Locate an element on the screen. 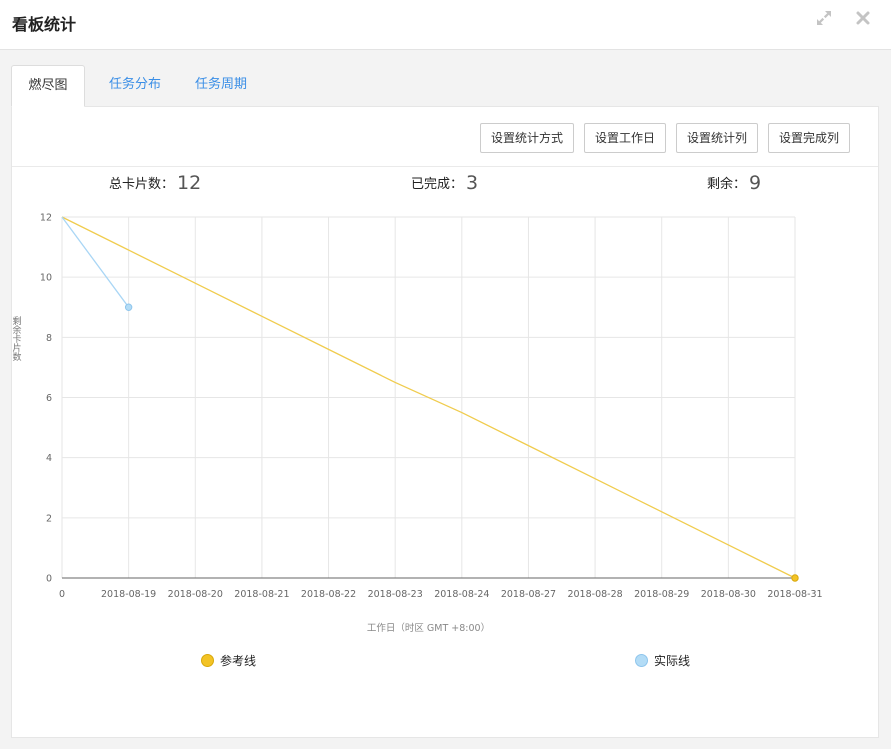  y-tick-label: 12 is located at coordinates (46, 218).